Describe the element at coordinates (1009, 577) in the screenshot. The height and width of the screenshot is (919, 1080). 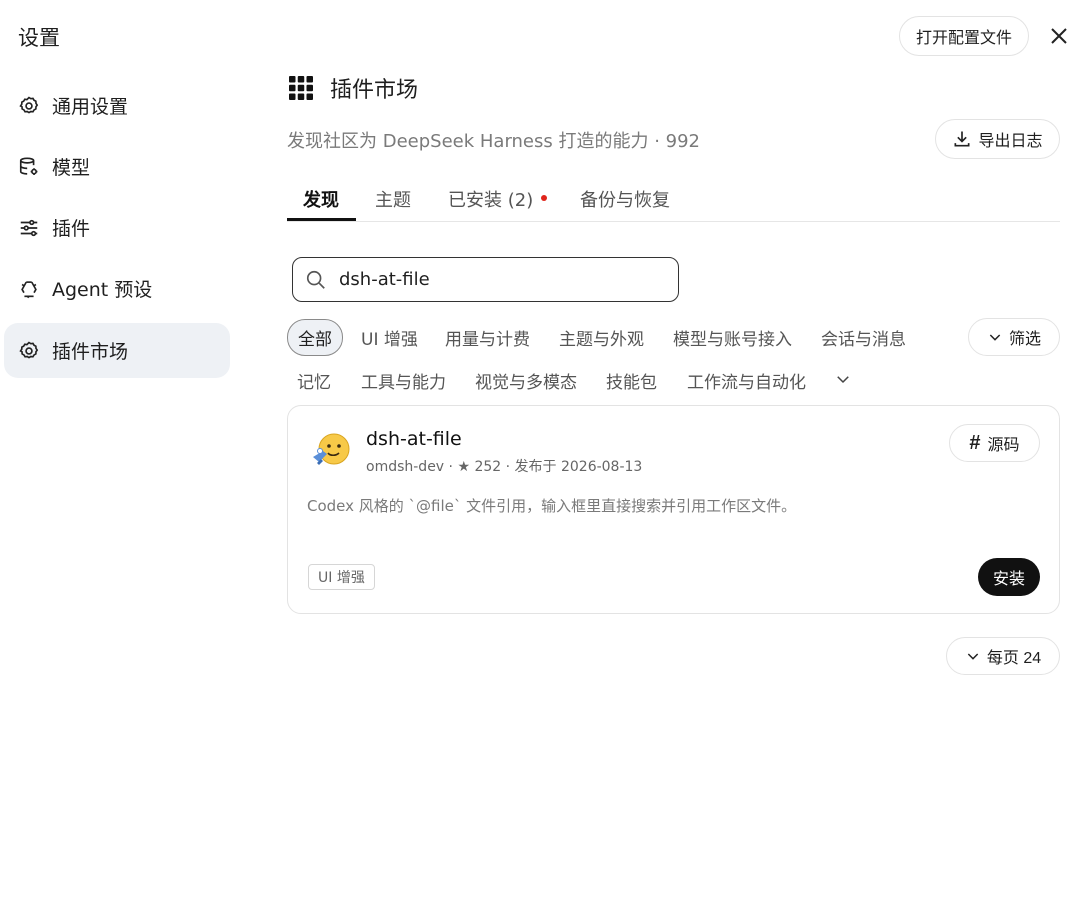
I see `install-button: 安装` at that location.